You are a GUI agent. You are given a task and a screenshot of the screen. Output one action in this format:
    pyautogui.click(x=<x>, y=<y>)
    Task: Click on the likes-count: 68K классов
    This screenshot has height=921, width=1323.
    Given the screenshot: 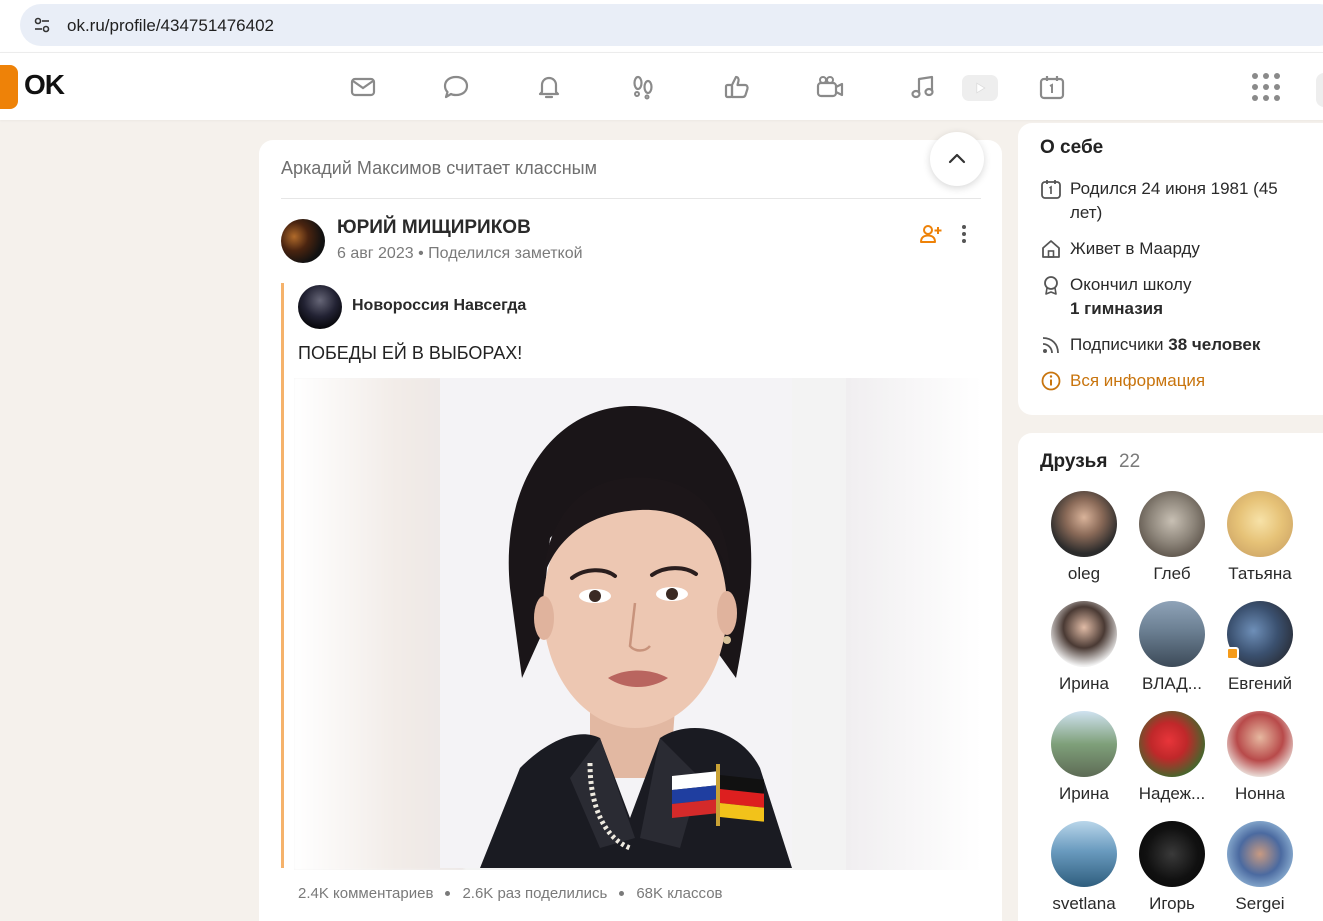 What is the action you would take?
    pyautogui.click(x=679, y=893)
    